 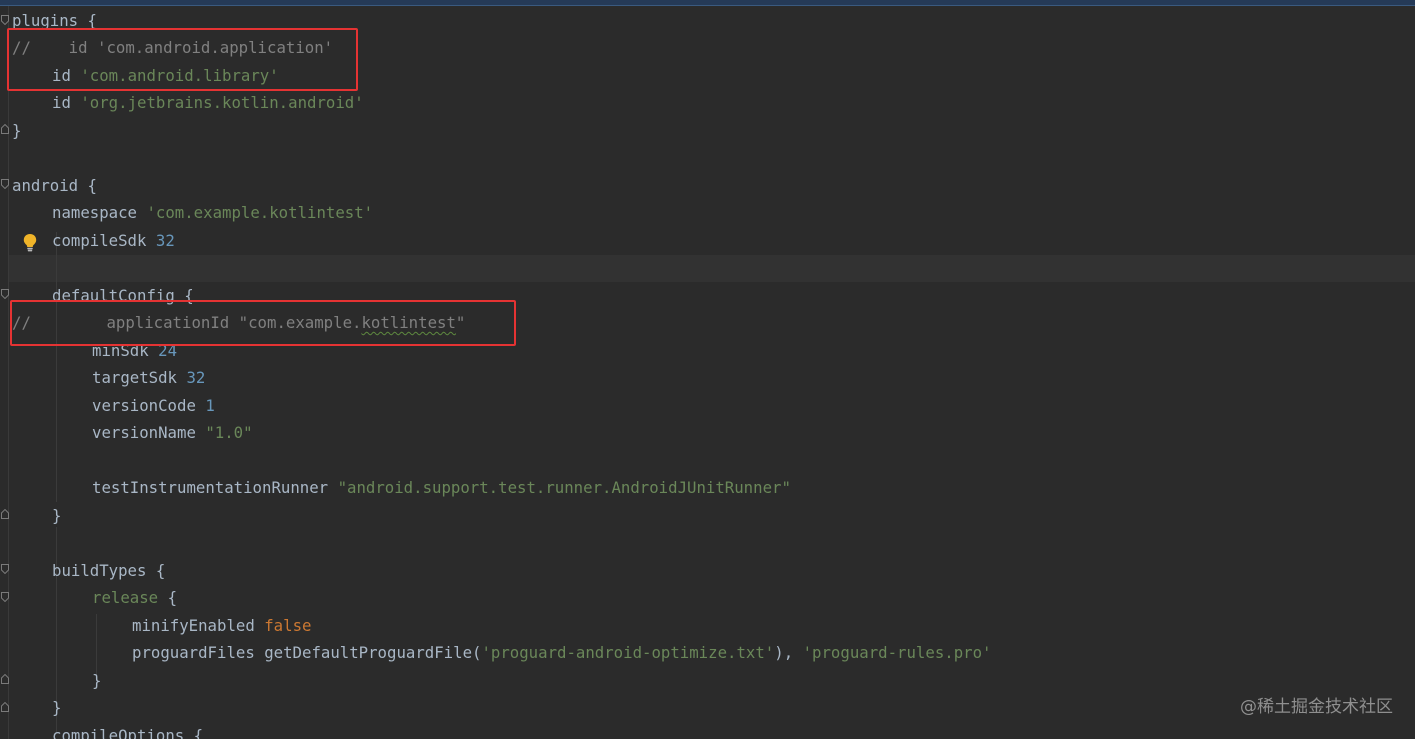 What do you see at coordinates (1316, 707) in the screenshot?
I see `watermark: @稀土掘金技术社区` at bounding box center [1316, 707].